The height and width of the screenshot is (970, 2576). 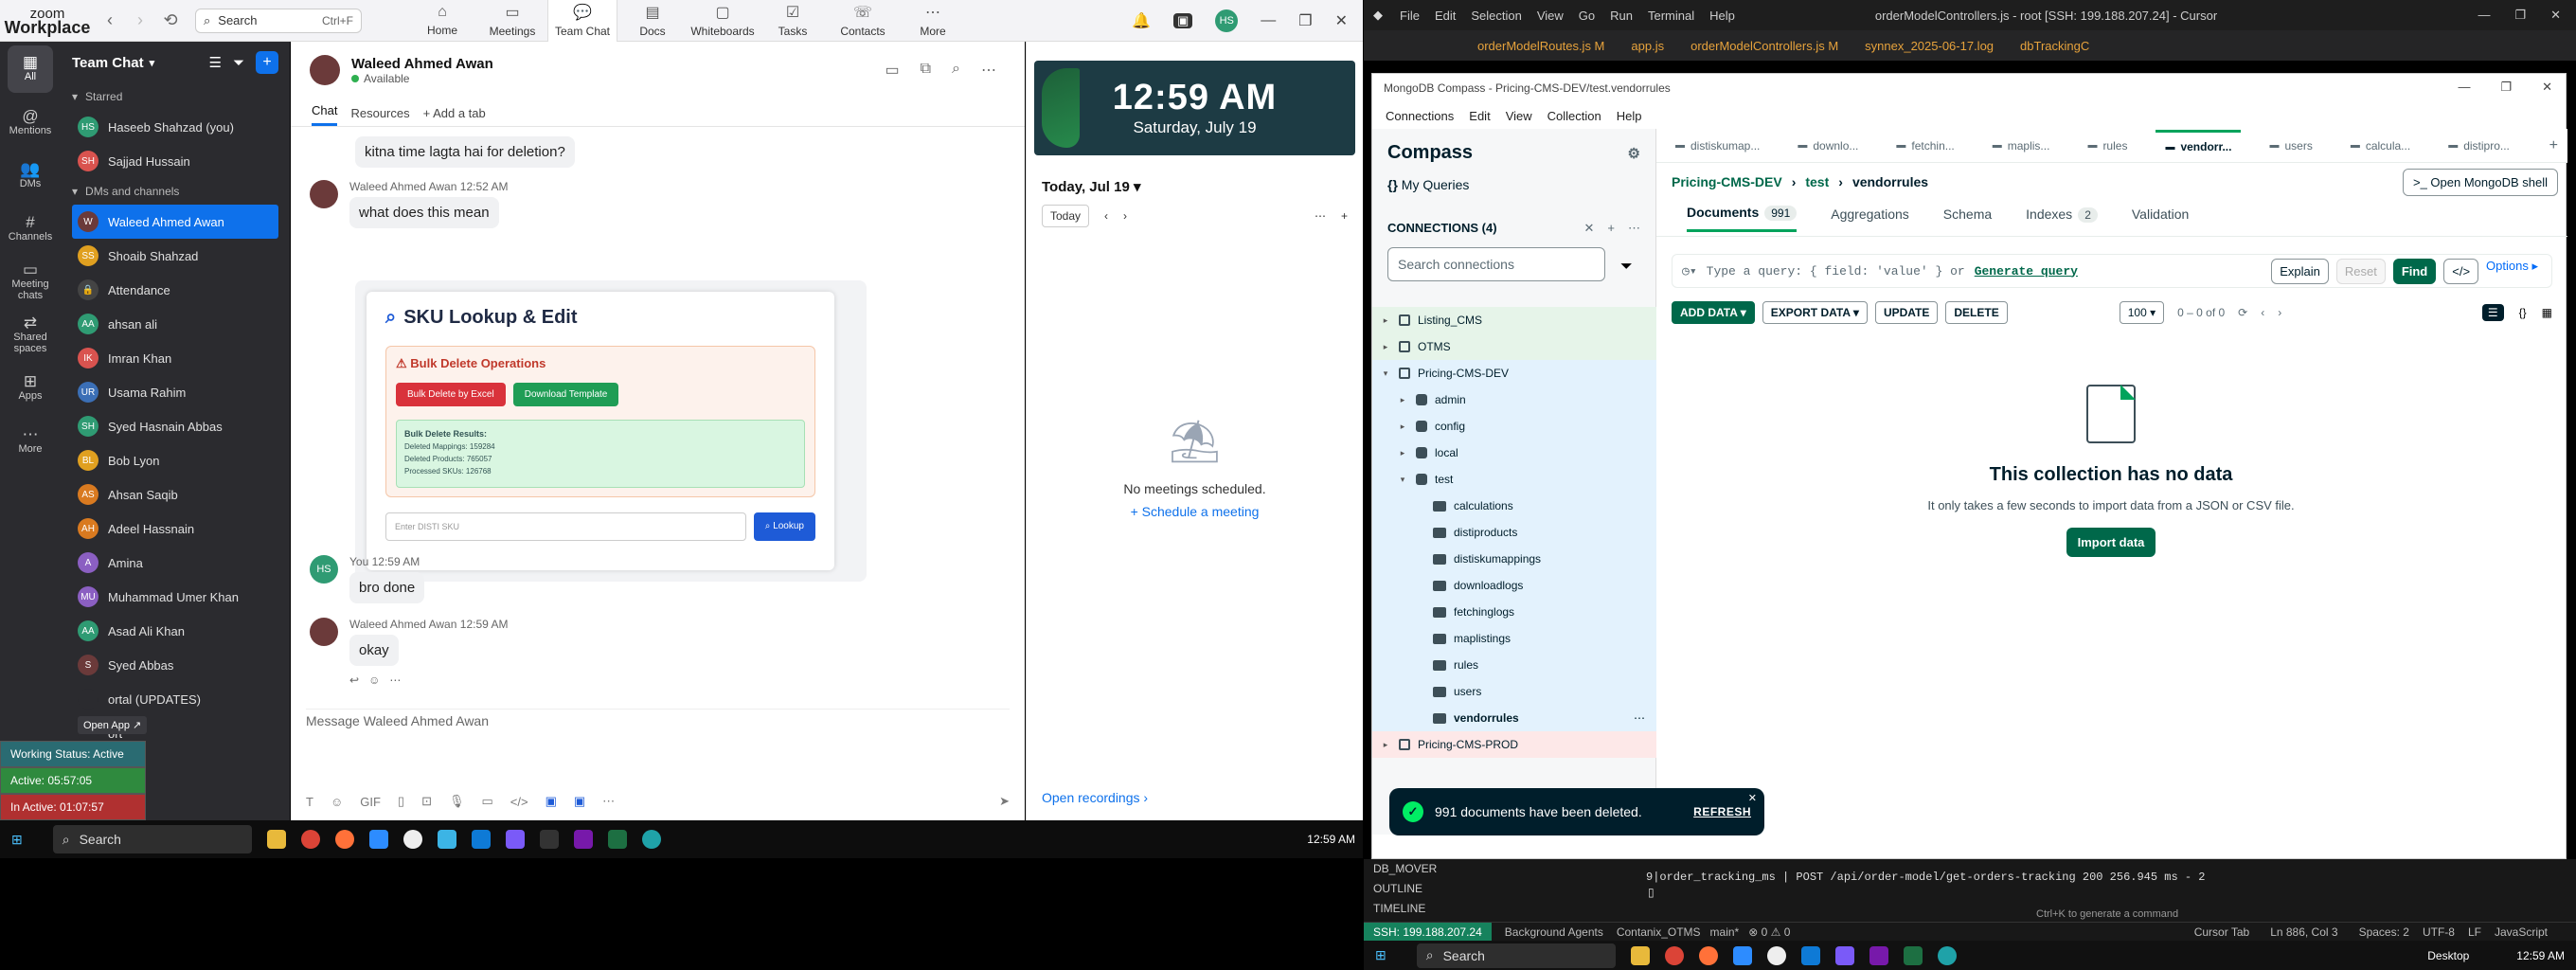 What do you see at coordinates (442, 21) in the screenshot?
I see `tab-home: ⌂ Home` at bounding box center [442, 21].